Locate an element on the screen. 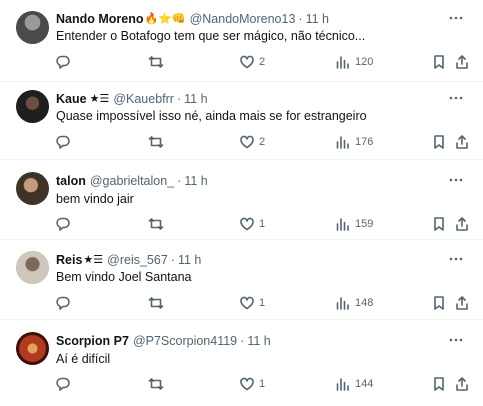 The image size is (483, 406). tweet-text: Aí é difícil is located at coordinates (83, 359).